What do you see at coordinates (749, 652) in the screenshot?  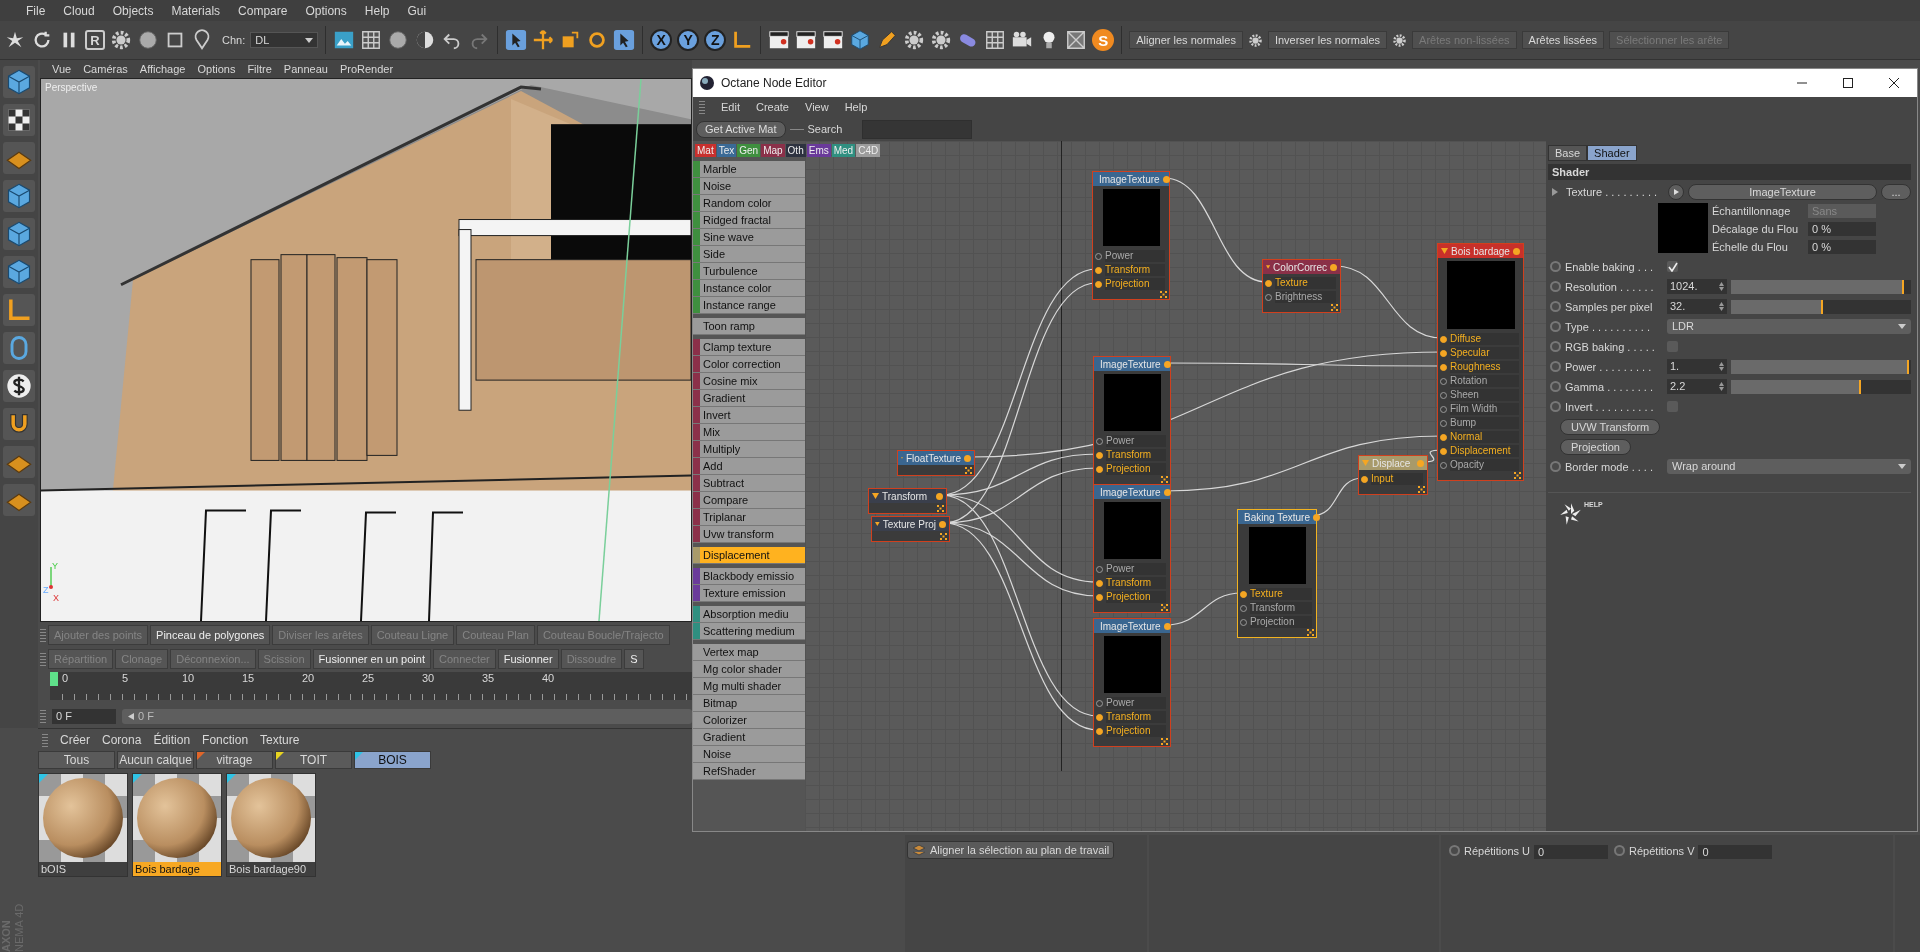 I see `node-type-item: Vertex map` at bounding box center [749, 652].